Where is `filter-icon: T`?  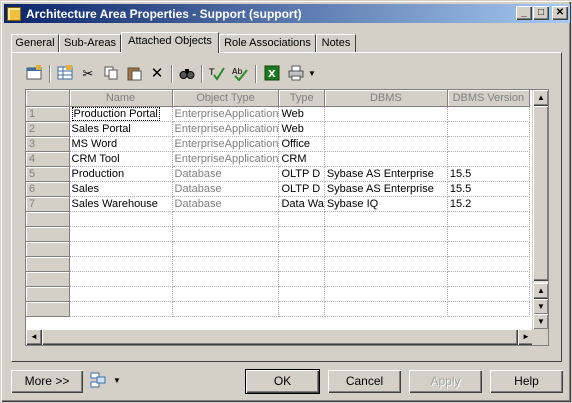
filter-icon: T is located at coordinates (217, 74).